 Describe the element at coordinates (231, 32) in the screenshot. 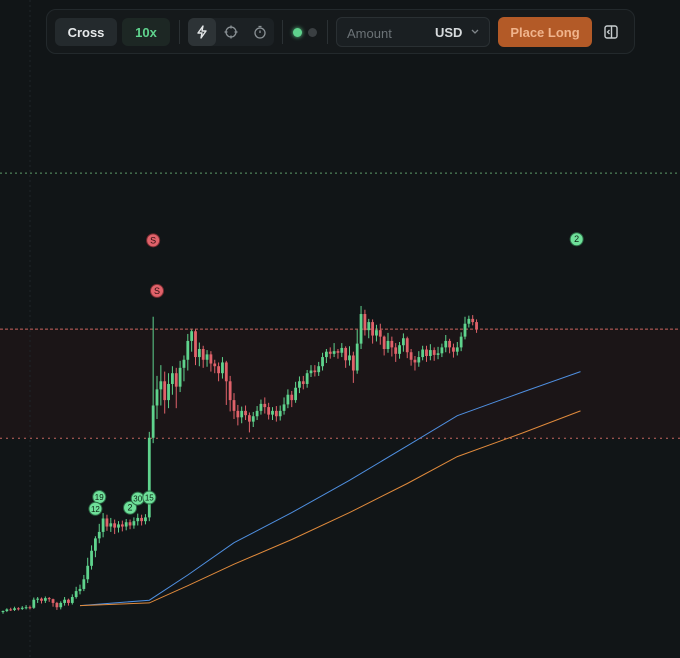

I see `crosshair-icon` at that location.